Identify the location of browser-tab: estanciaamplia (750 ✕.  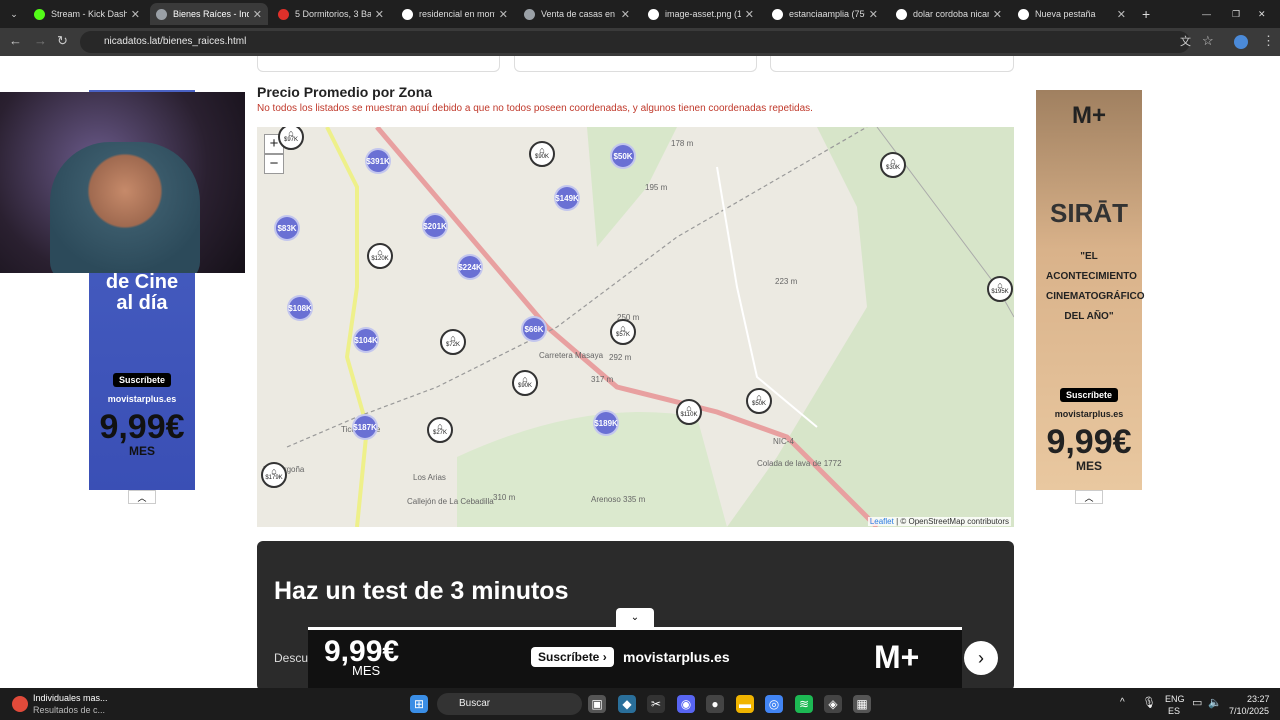
(825, 14).